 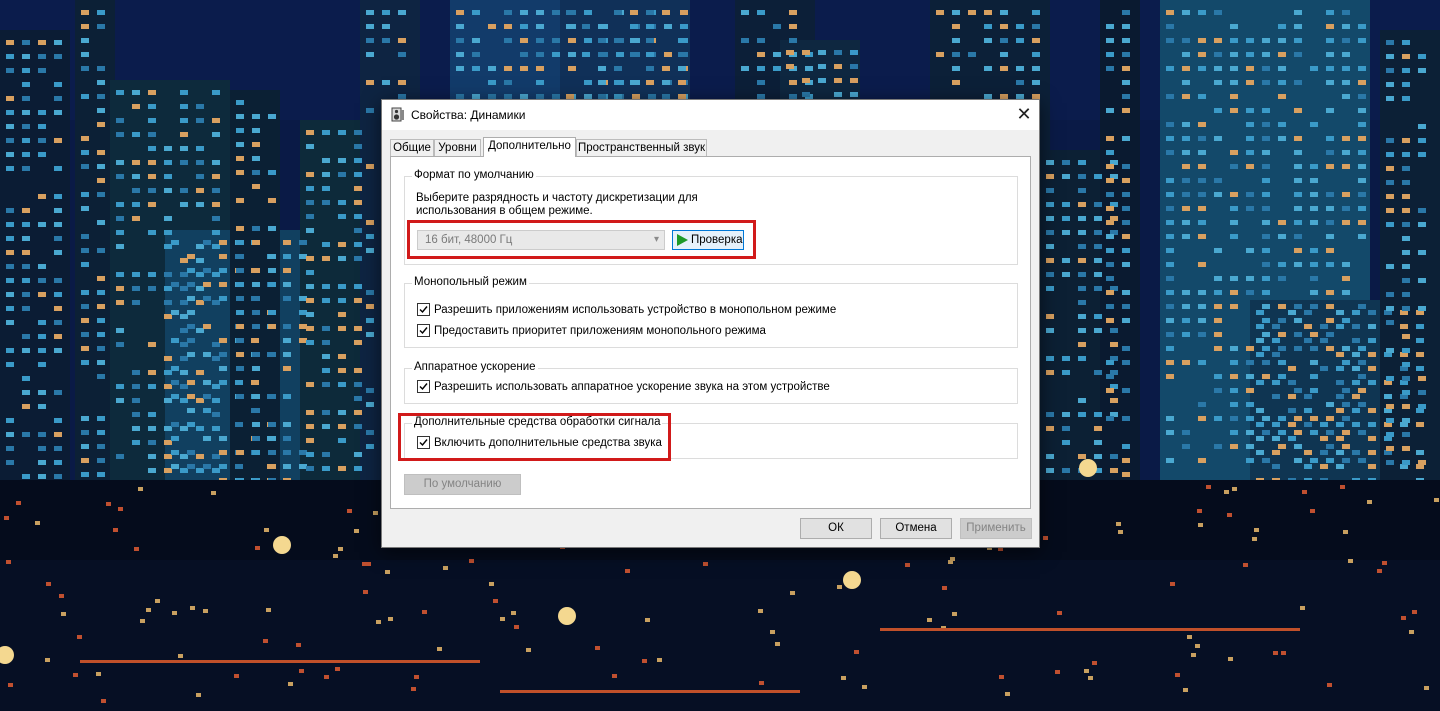 What do you see at coordinates (529, 147) in the screenshot?
I see `tab-advanced: Дополнительно` at bounding box center [529, 147].